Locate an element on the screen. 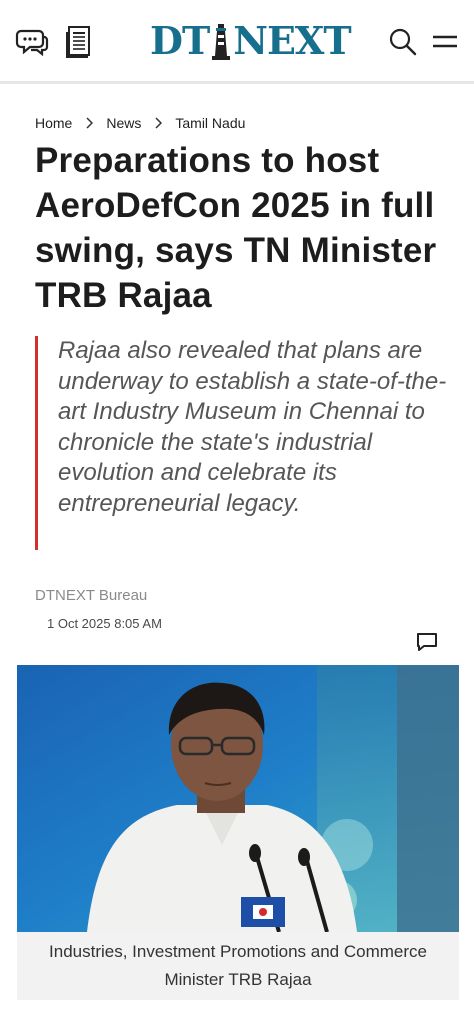 The width and height of the screenshot is (474, 1024). breadcrumb-tamil-nadu: Tamil Nadu is located at coordinates (210, 123).